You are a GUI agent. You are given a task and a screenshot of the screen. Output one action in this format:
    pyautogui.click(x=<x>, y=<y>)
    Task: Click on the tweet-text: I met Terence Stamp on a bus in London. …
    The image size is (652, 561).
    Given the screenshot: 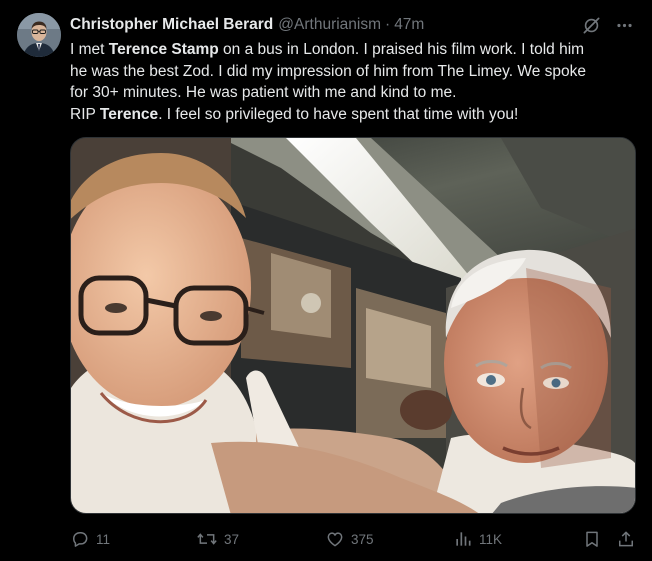 What is the action you would take?
    pyautogui.click(x=355, y=82)
    